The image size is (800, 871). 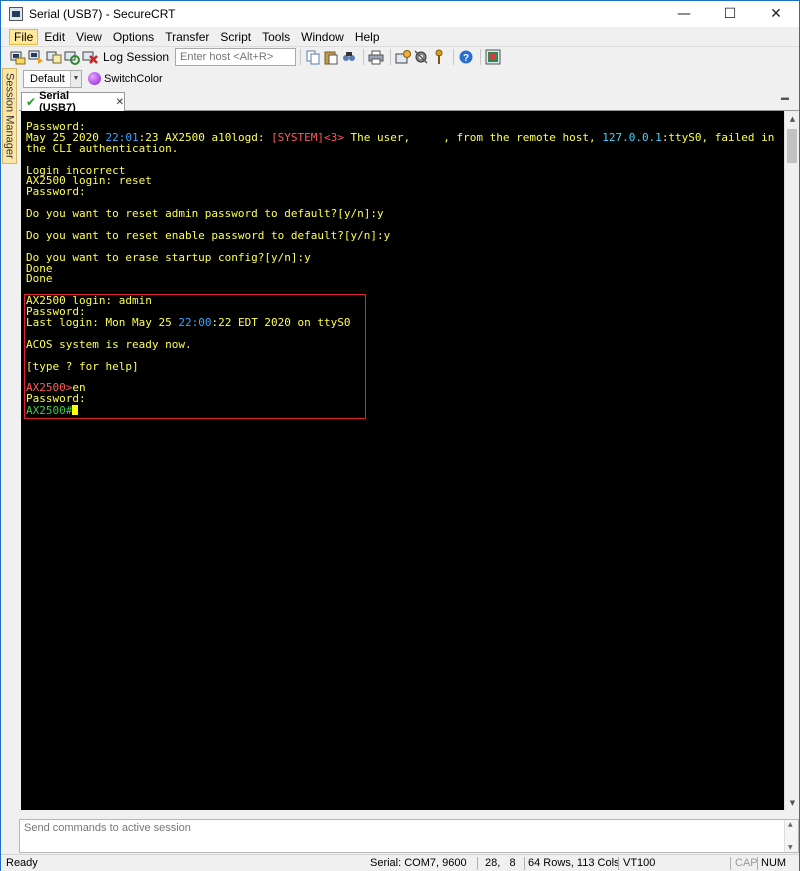 I want to click on button-bar-select-value: Default, so click(x=47, y=78).